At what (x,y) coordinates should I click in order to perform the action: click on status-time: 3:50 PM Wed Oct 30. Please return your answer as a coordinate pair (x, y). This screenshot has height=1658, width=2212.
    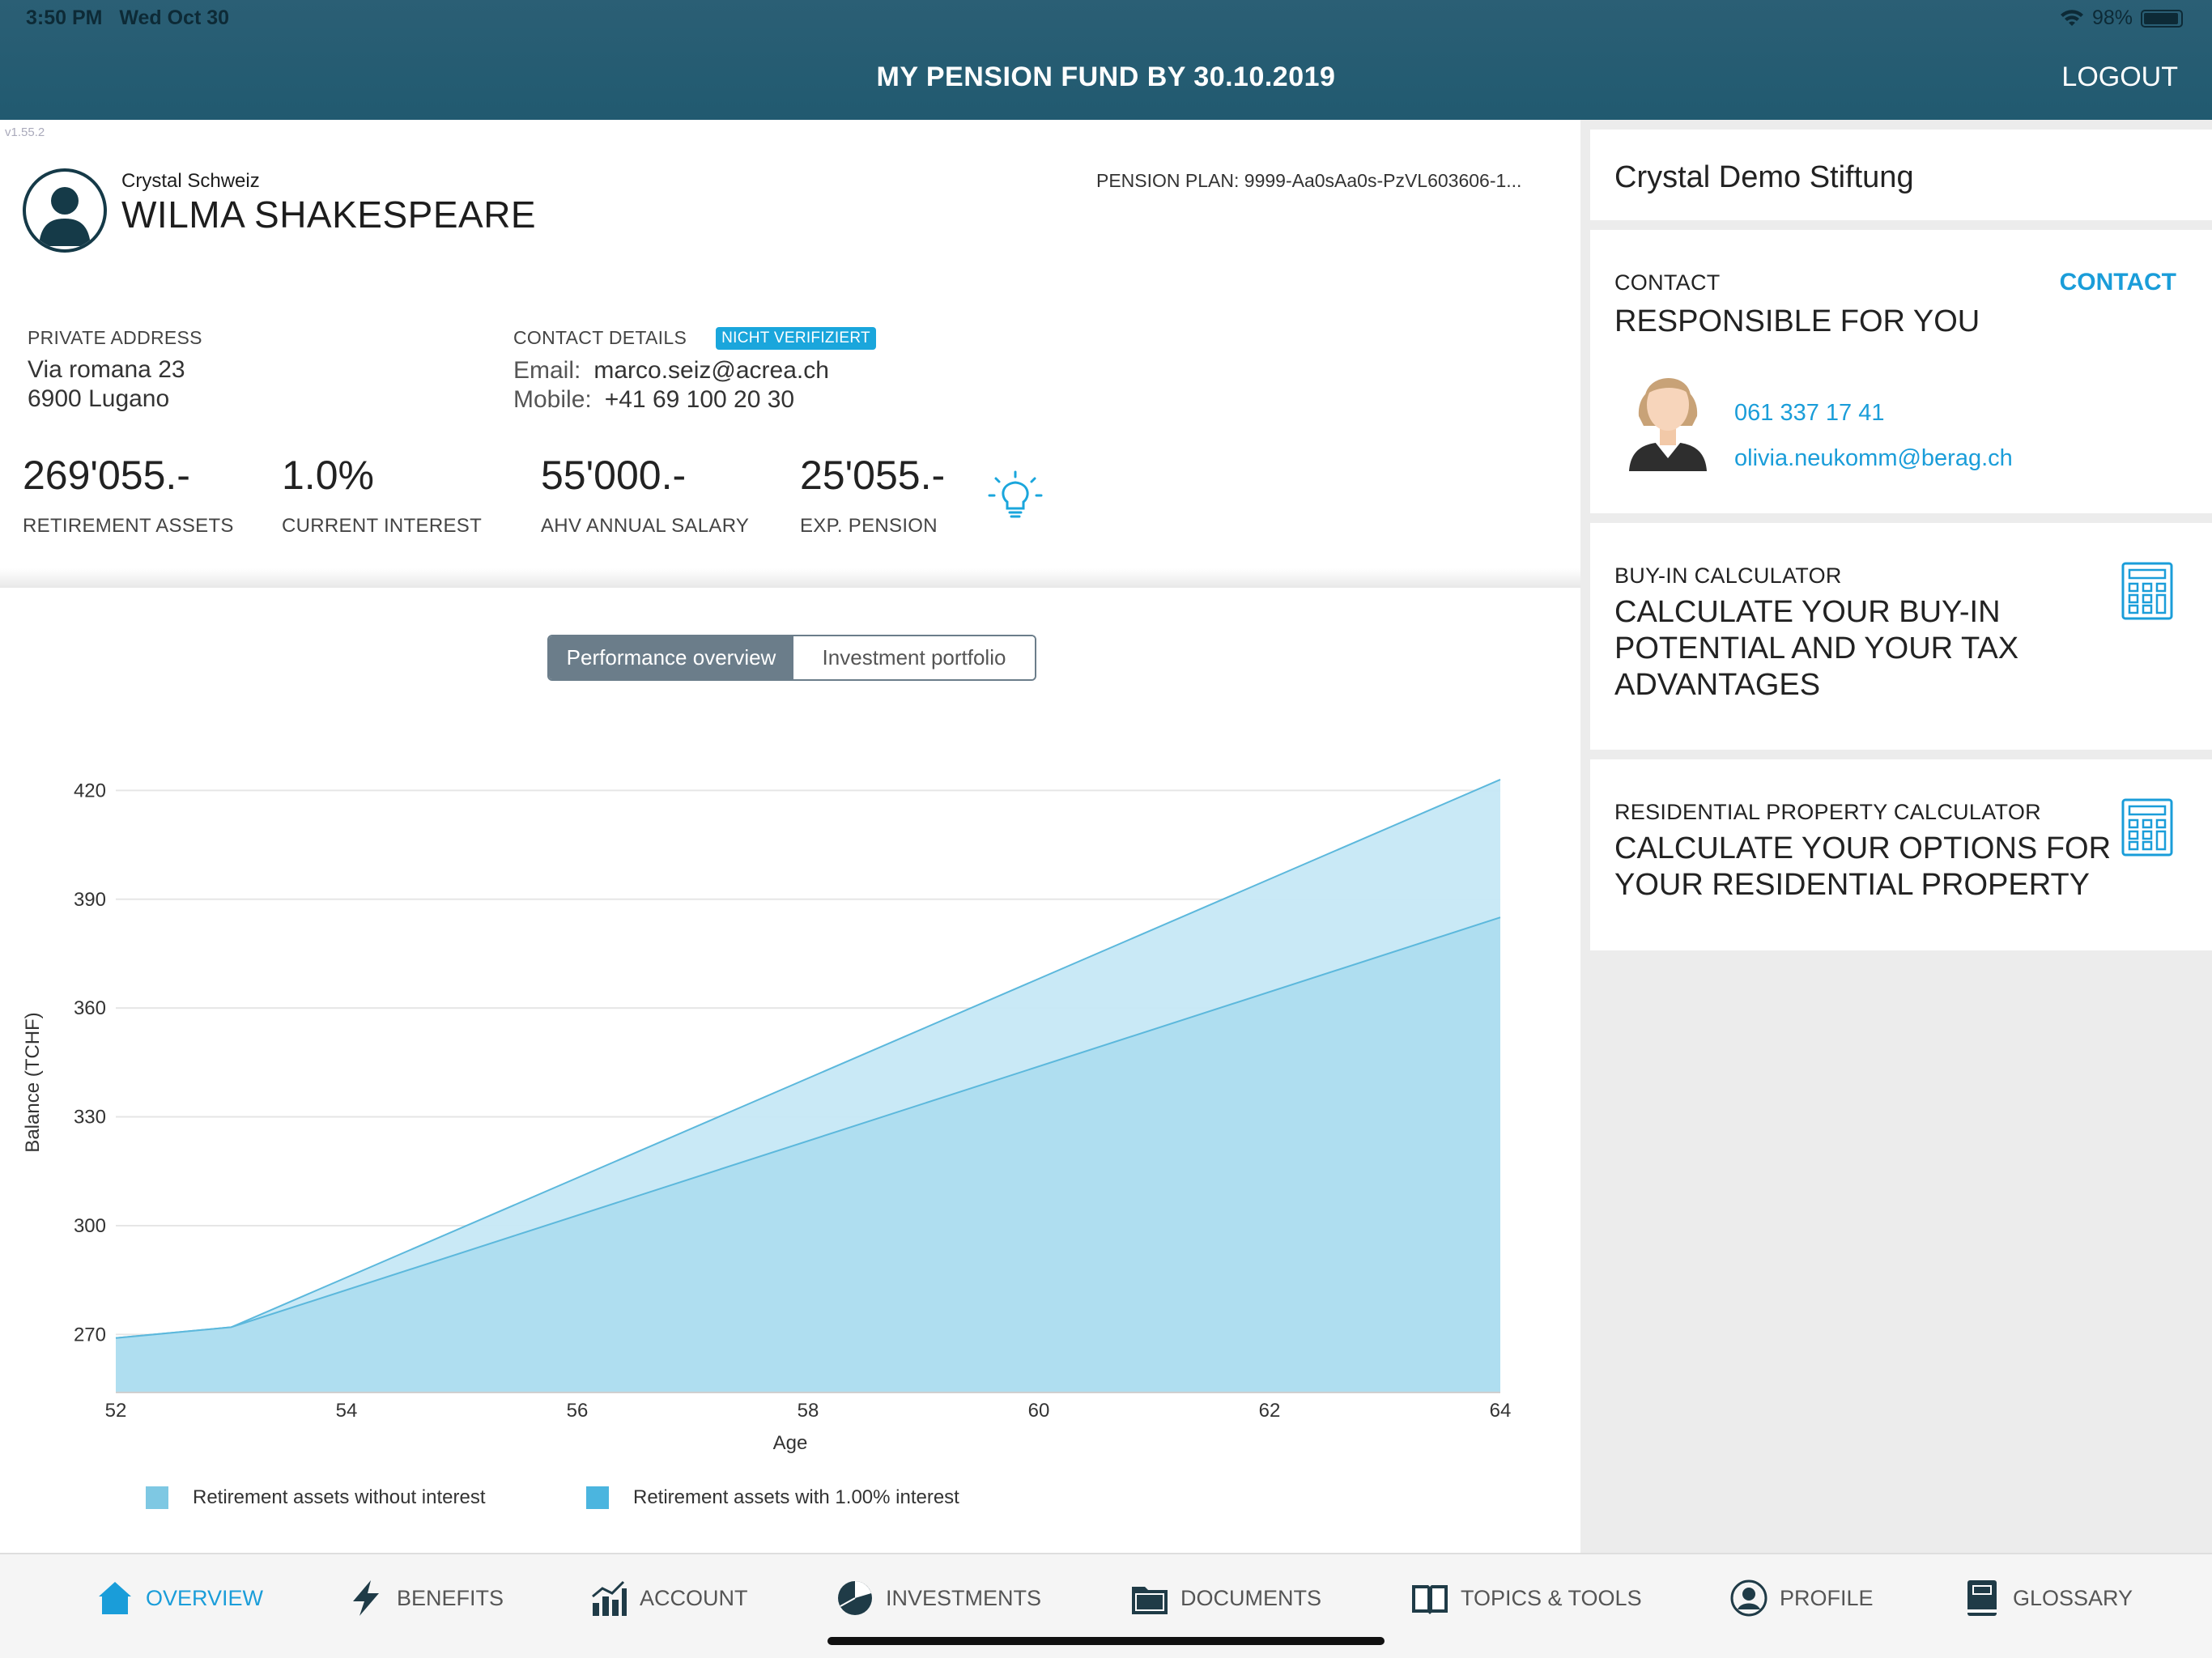
    Looking at the image, I should click on (127, 18).